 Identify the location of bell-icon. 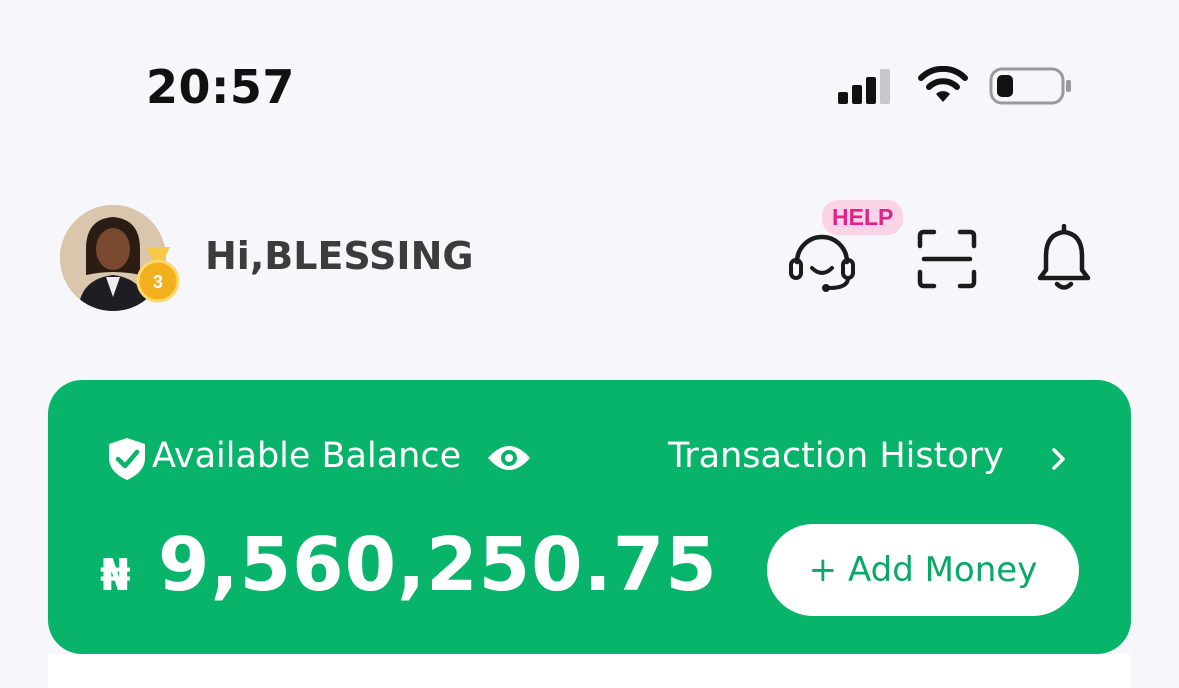
(1064, 258).